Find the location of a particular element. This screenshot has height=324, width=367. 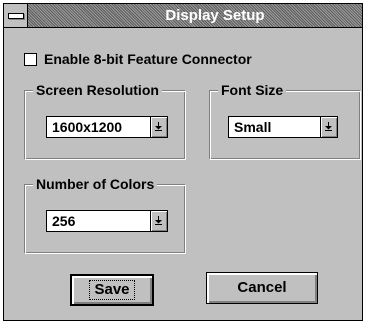

screen-resolution-dropdown: 1600x1200 is located at coordinates (107, 127).